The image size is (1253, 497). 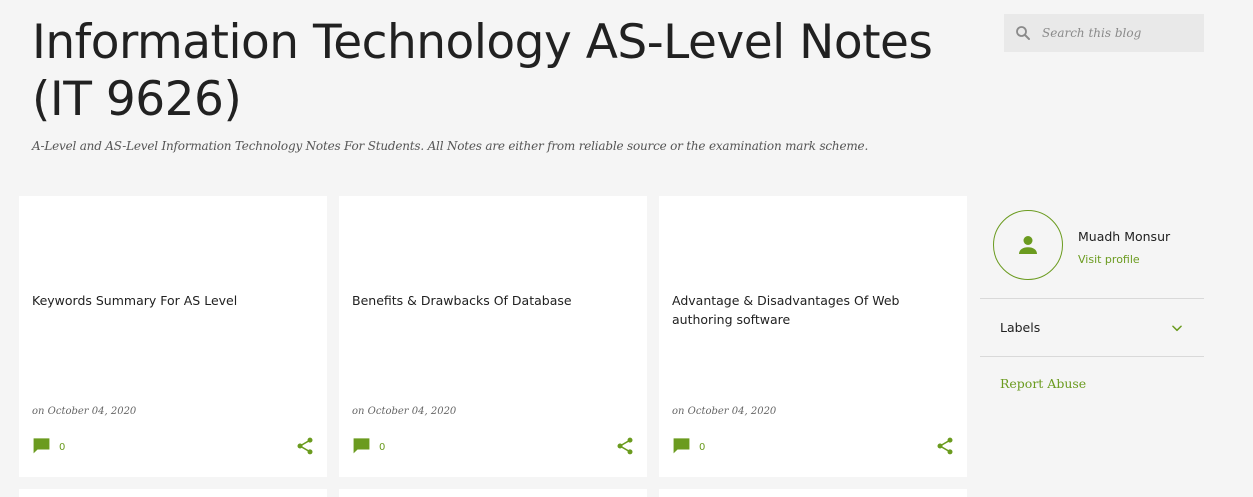 I want to click on person-icon, so click(x=1028, y=245).